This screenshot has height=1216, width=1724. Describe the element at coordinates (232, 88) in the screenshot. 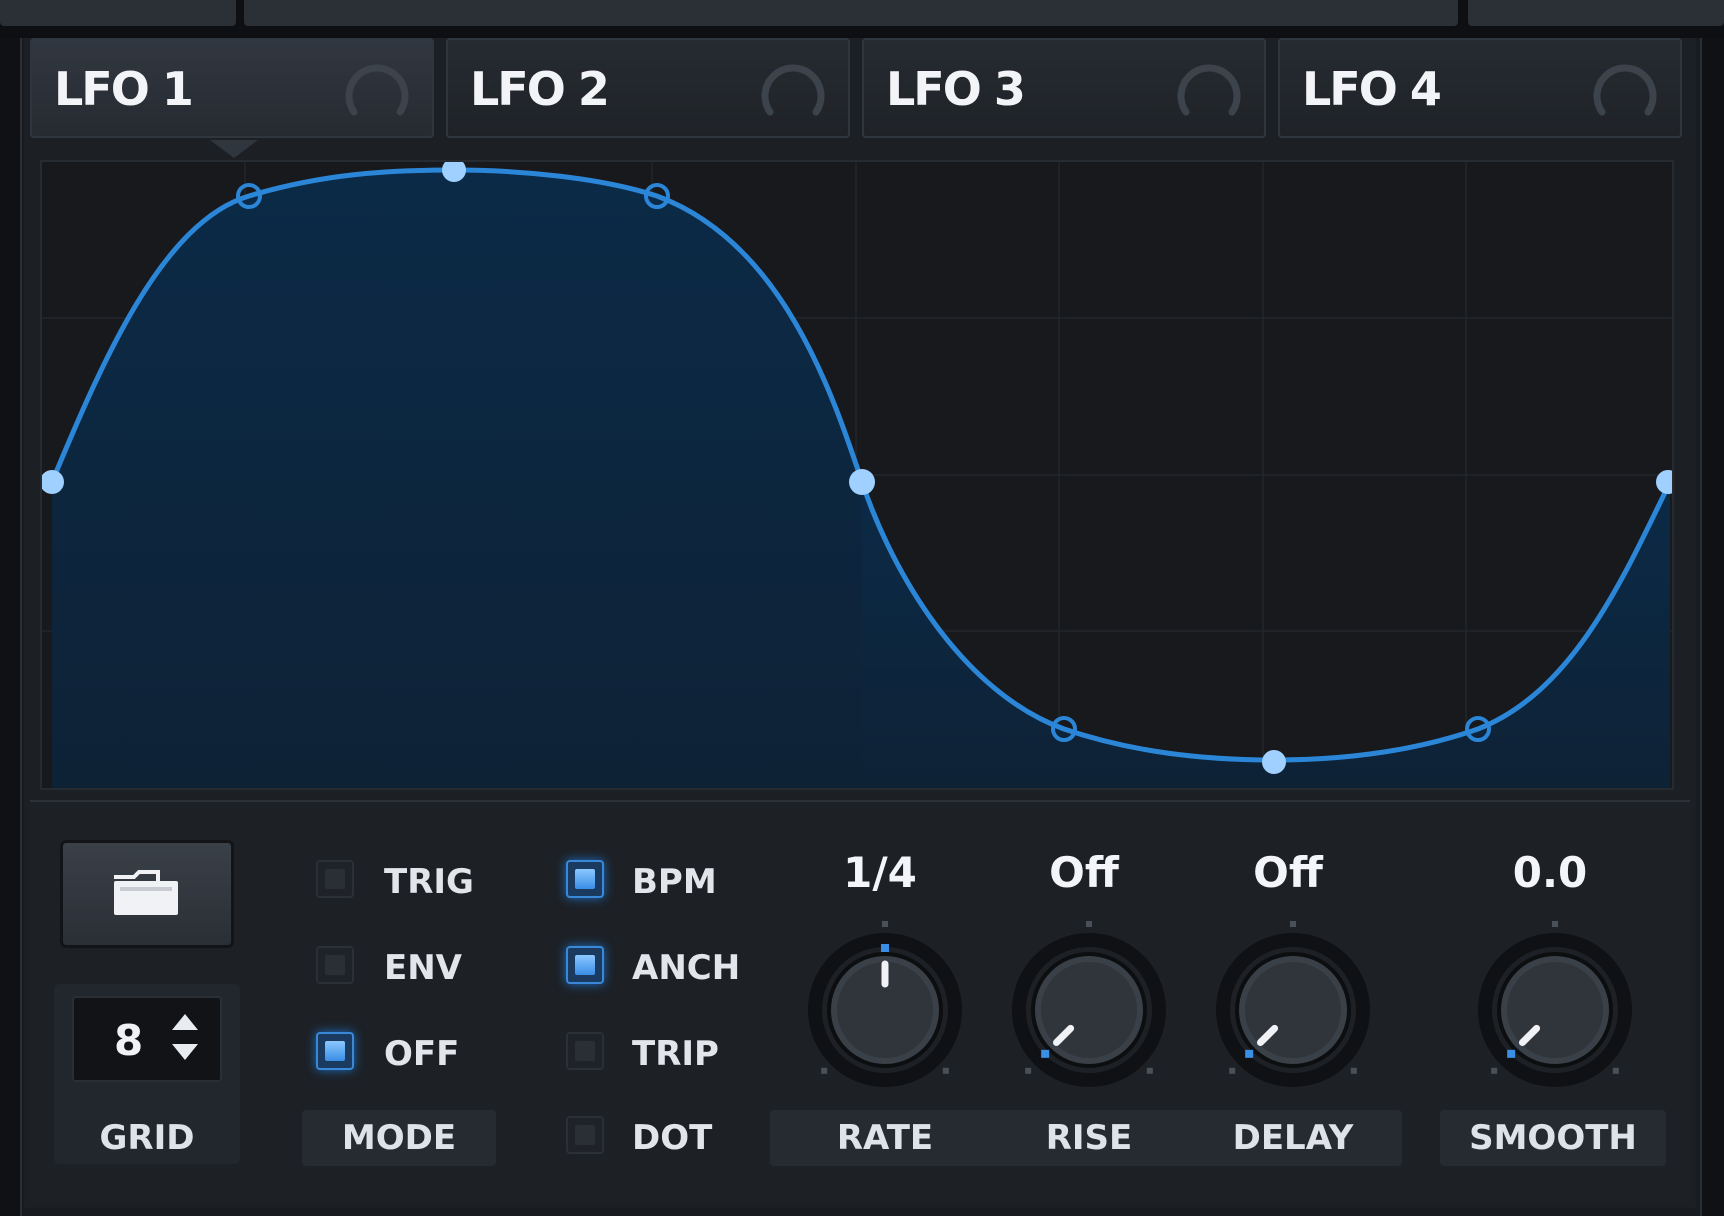

I see `tab-lfo-1: LFO 1` at that location.